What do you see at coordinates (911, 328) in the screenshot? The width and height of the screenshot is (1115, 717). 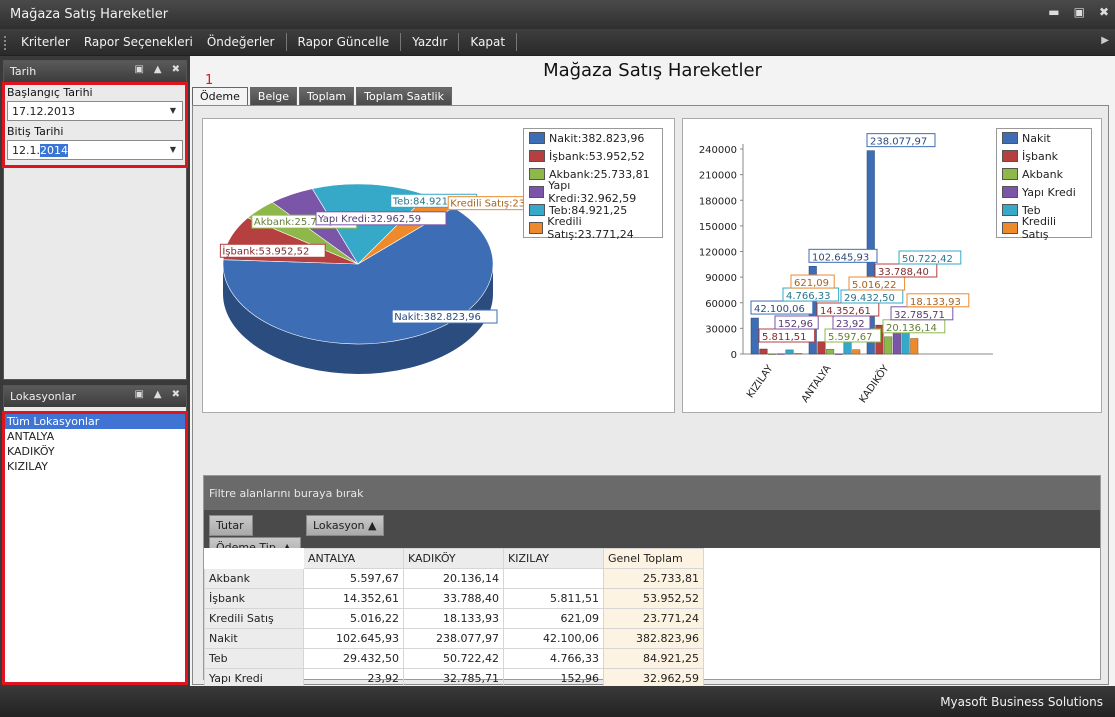 I see `bar-data-label: 20.136,14` at bounding box center [911, 328].